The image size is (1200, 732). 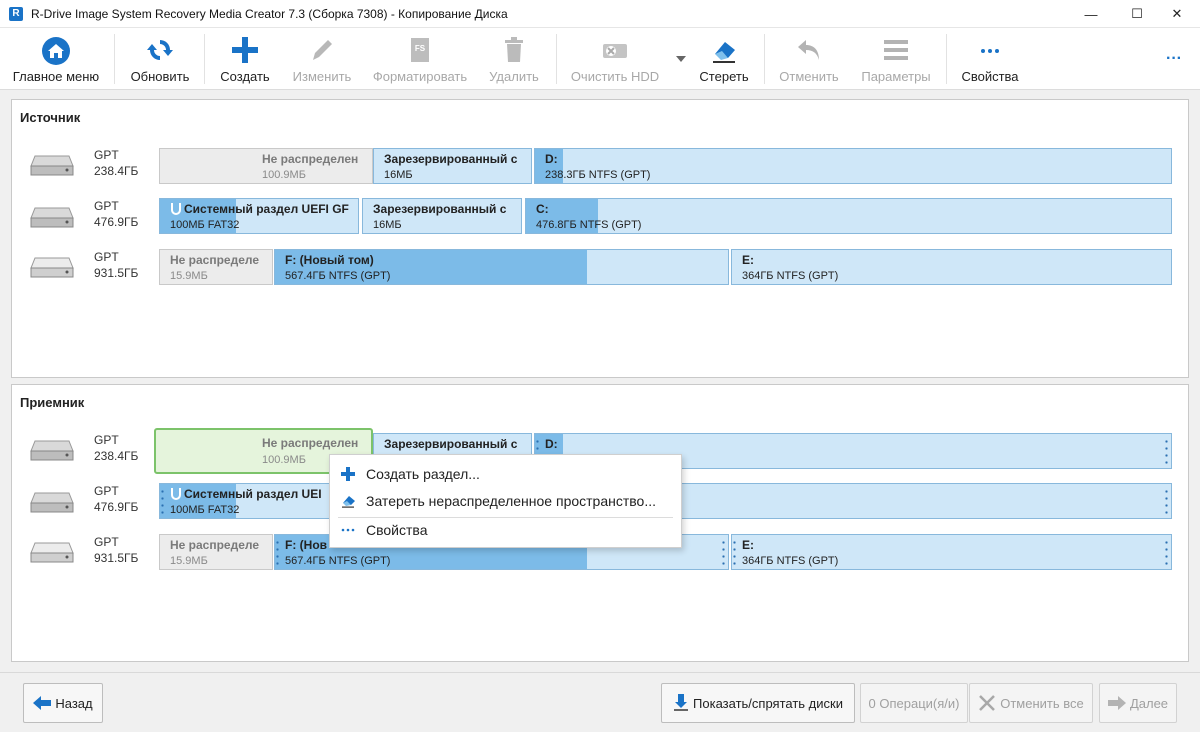 What do you see at coordinates (615, 51) in the screenshot?
I see `clear-hdd-icon` at bounding box center [615, 51].